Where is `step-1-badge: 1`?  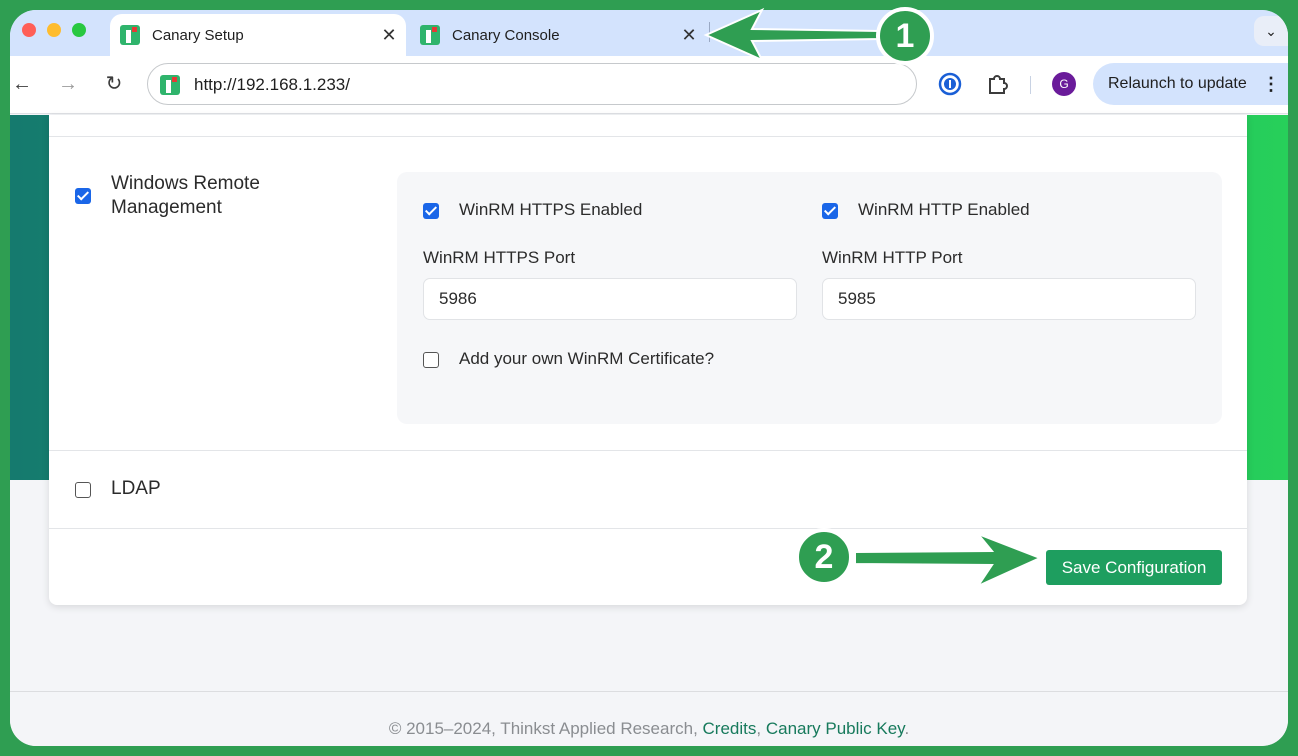 step-1-badge: 1 is located at coordinates (905, 36).